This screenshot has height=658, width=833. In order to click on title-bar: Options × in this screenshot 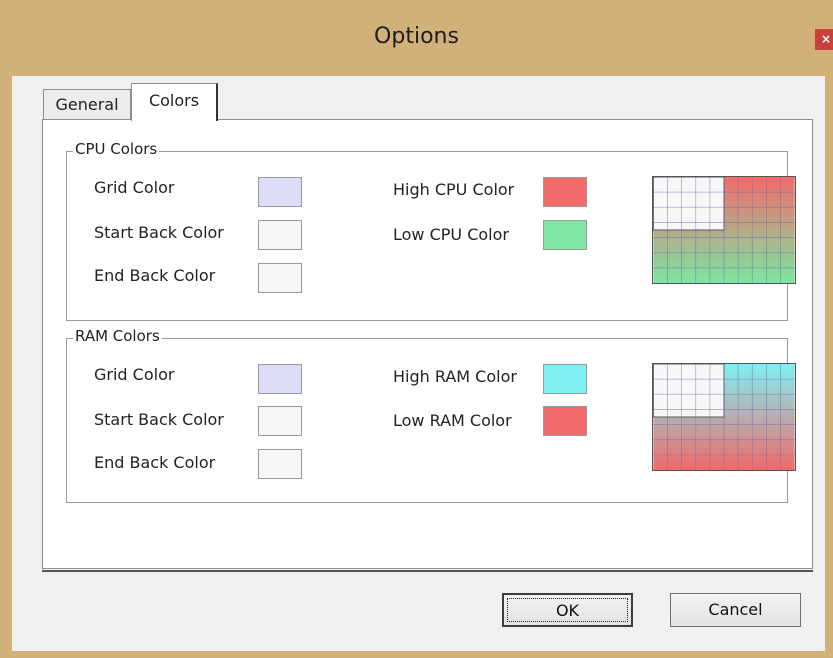, I will do `click(416, 38)`.